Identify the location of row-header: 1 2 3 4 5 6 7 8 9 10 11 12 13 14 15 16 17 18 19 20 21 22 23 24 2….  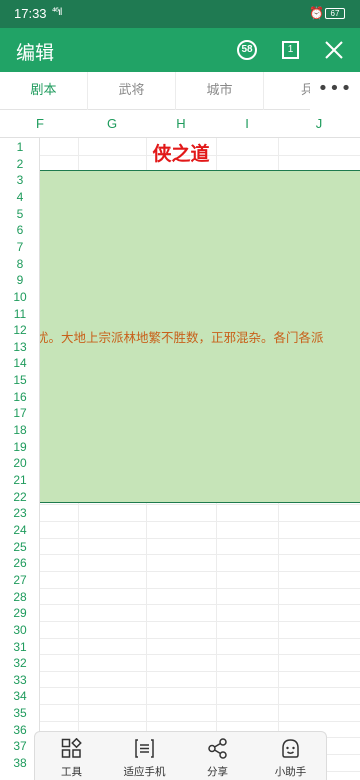
(20, 459).